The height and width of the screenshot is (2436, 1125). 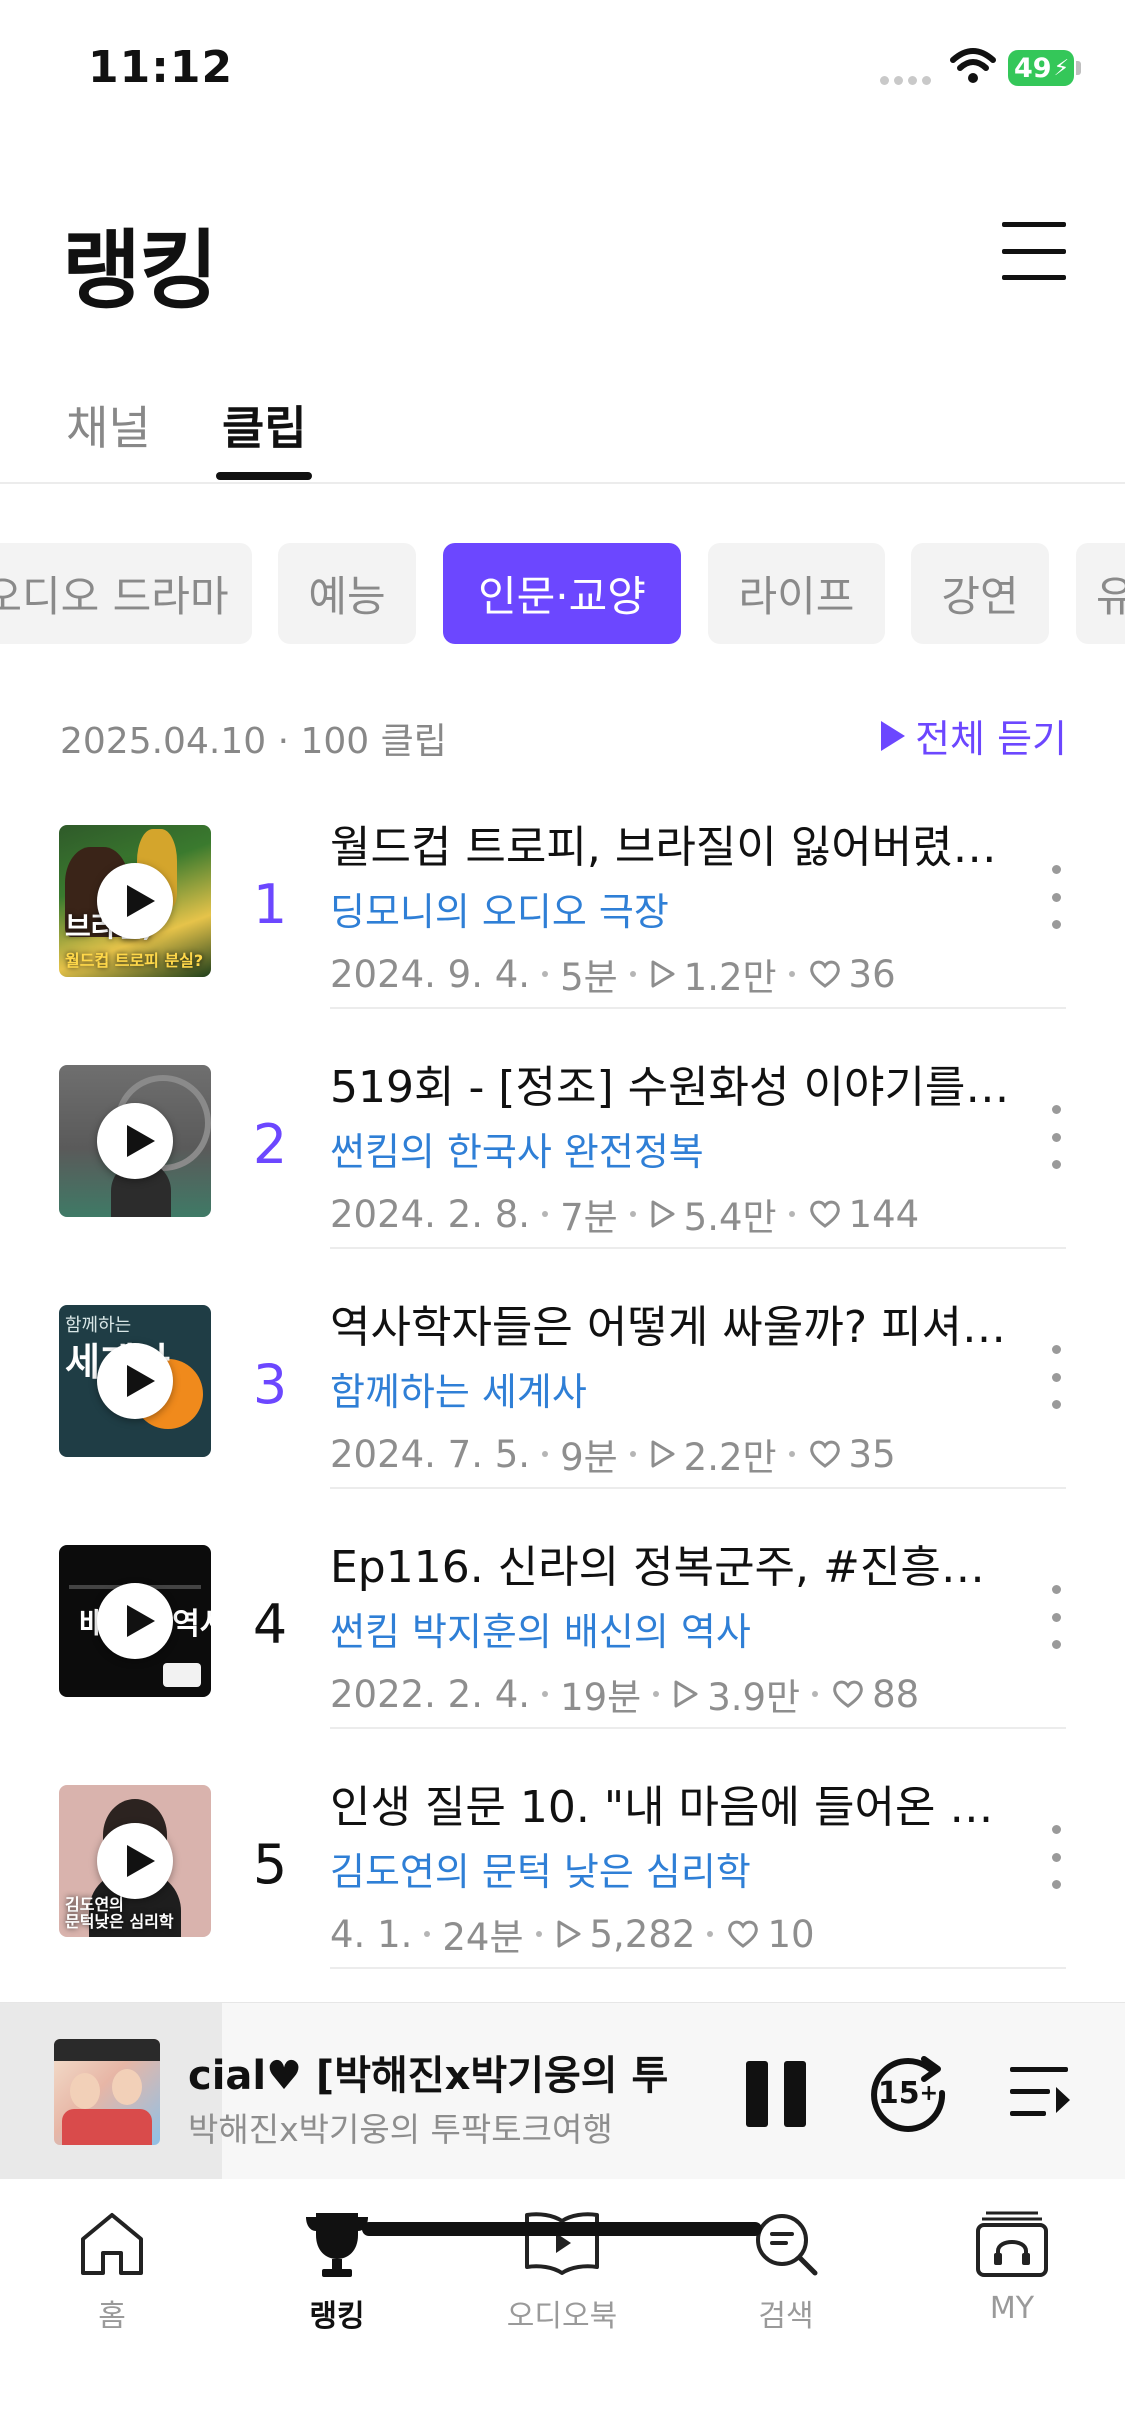 I want to click on channel-link: 썬킴 박지훈의 배신의 역사, so click(x=540, y=1628).